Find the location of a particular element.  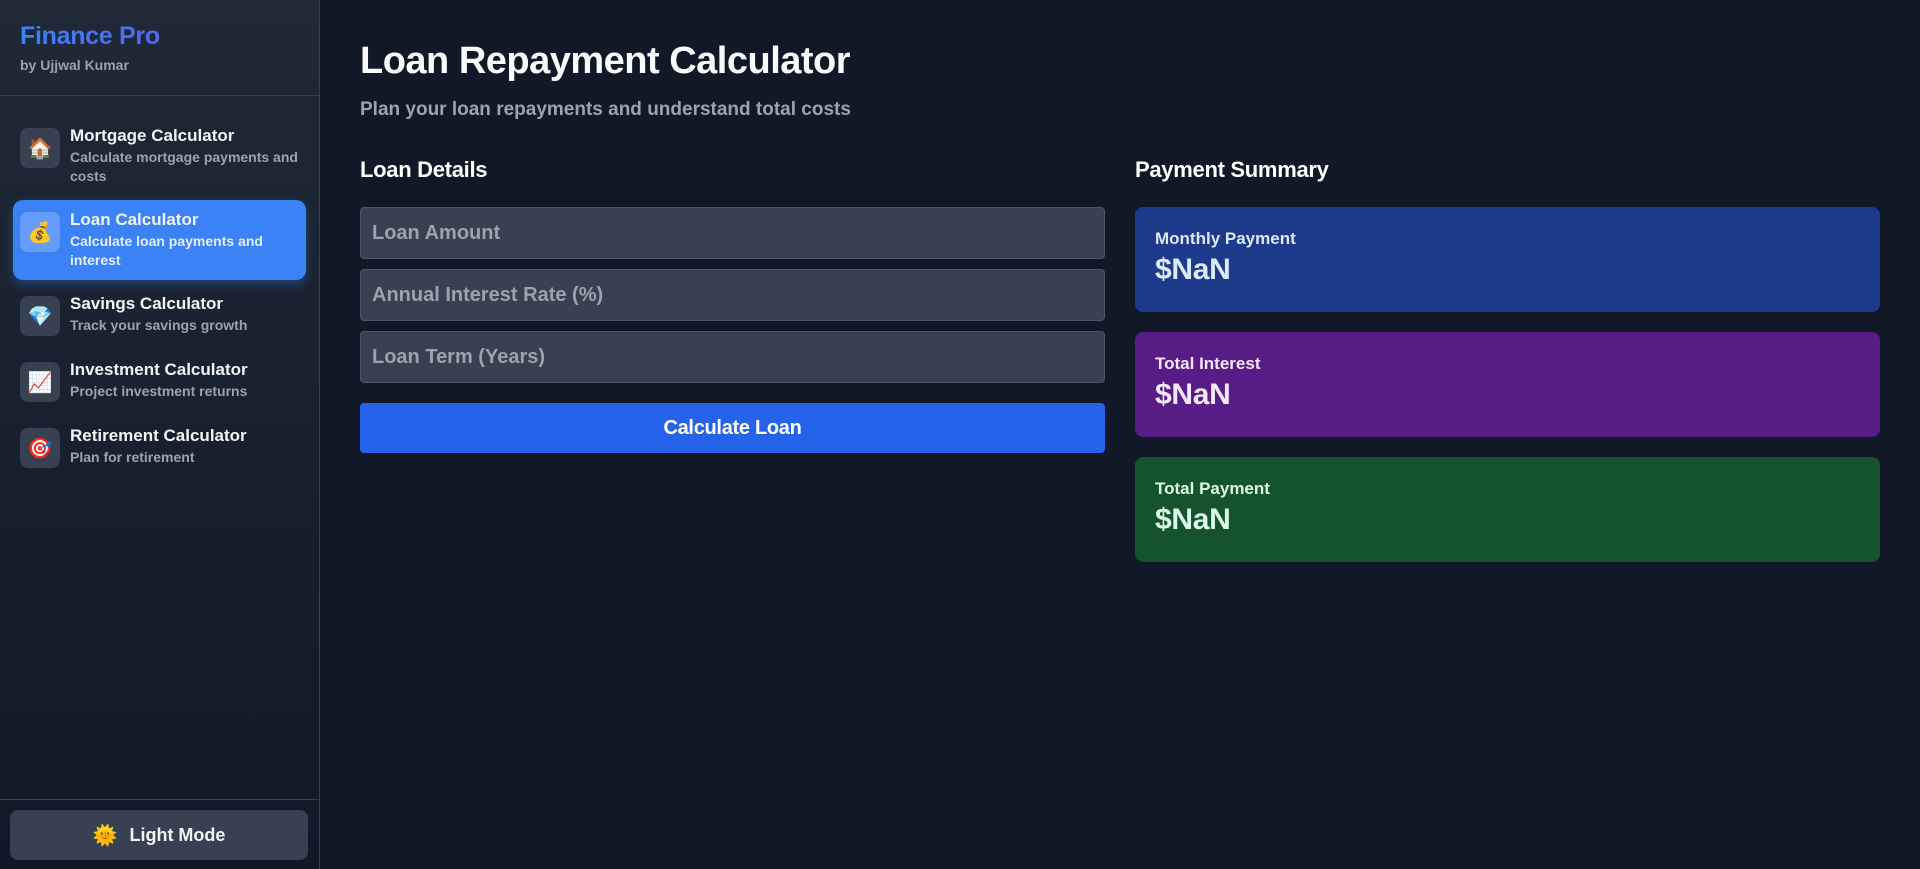

sidebar-item-desc: Calculate mortgage payments and costs is located at coordinates (184, 166).